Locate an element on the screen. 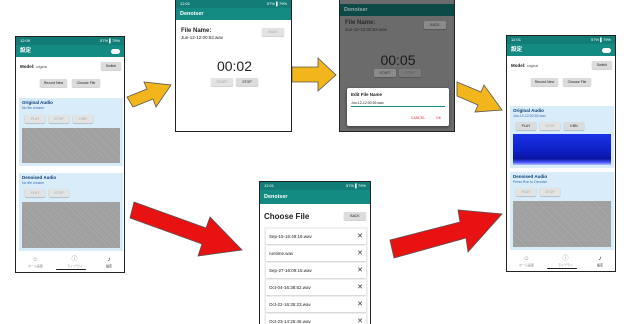 This screenshot has width=632, height=324. denoised-audio-sub: No file chosen is located at coordinates (33, 183).